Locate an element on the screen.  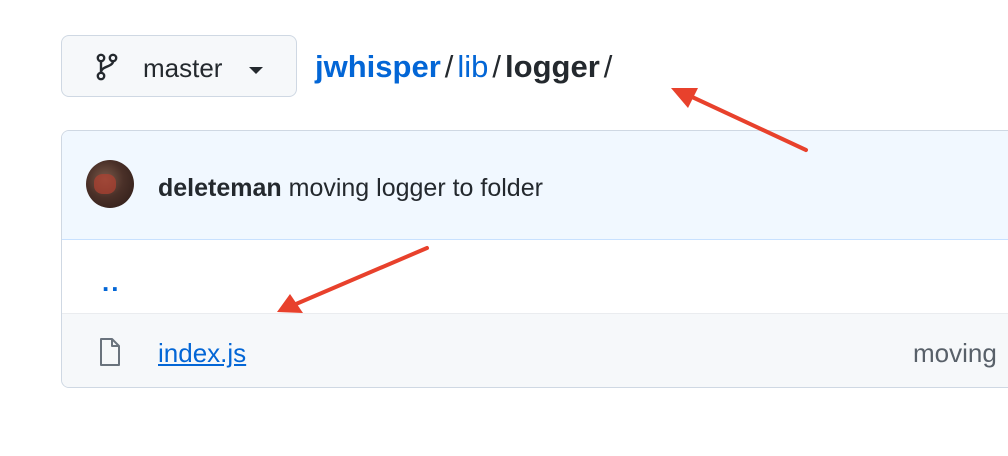
branch-label: master is located at coordinates (183, 68).